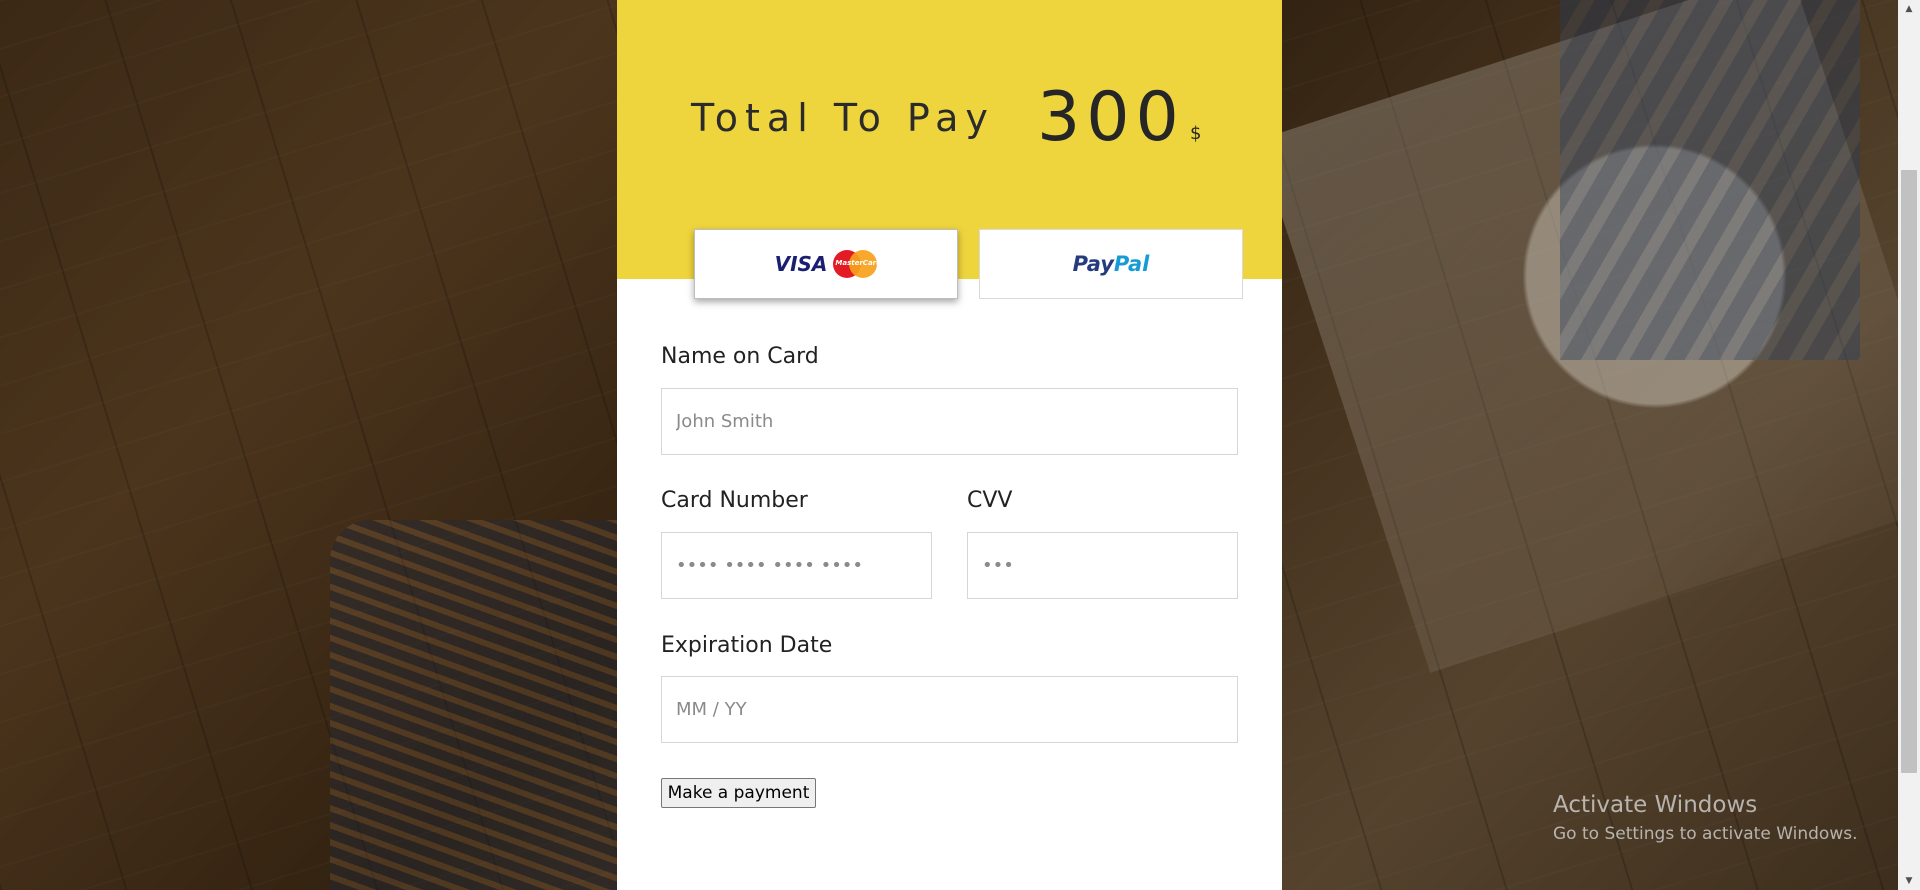 This screenshot has width=1920, height=890. I want to click on total-label: Total To Pay, so click(843, 118).